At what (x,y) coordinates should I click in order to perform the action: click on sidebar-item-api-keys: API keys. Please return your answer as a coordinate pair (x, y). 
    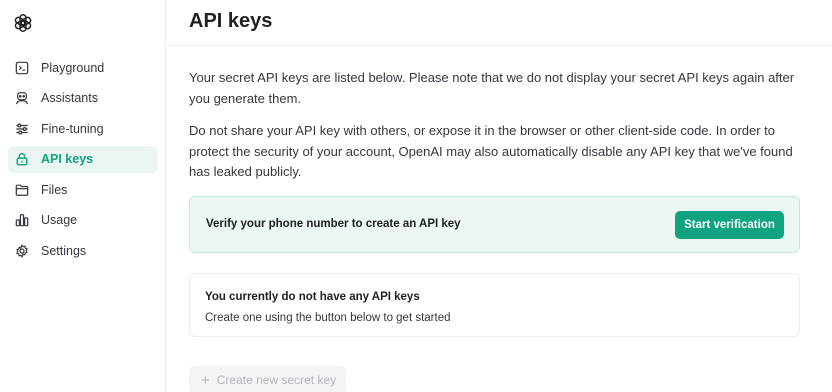
    Looking at the image, I should click on (83, 159).